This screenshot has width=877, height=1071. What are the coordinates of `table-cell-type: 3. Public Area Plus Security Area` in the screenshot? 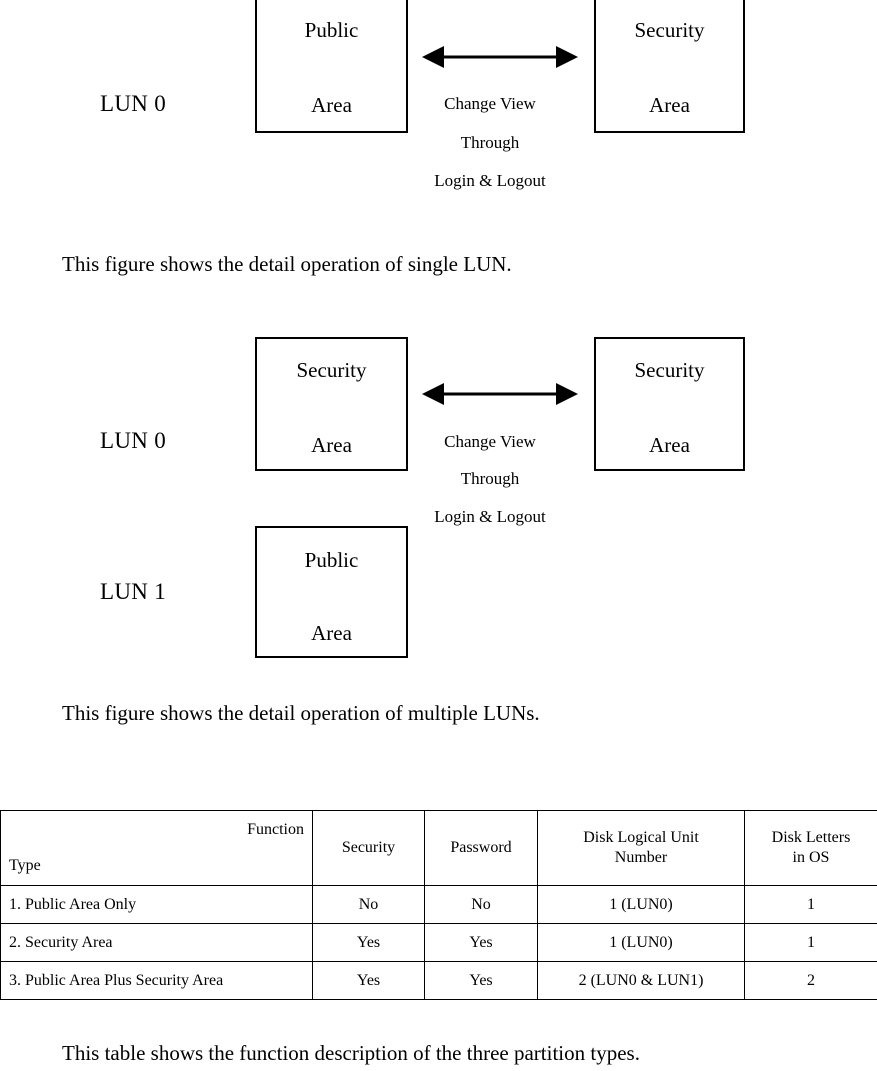 It's located at (156, 980).